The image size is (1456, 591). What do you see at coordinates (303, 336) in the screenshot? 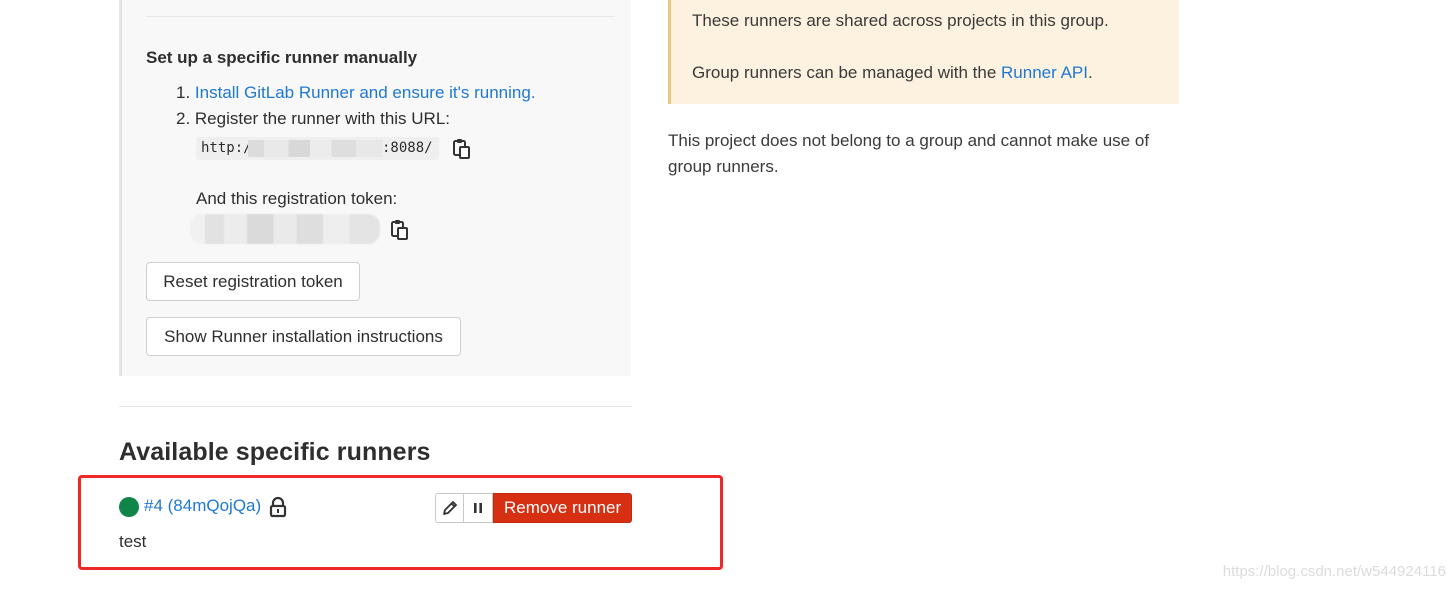
I see `show-installation-instructions-button: Show Runner installation instructions` at bounding box center [303, 336].